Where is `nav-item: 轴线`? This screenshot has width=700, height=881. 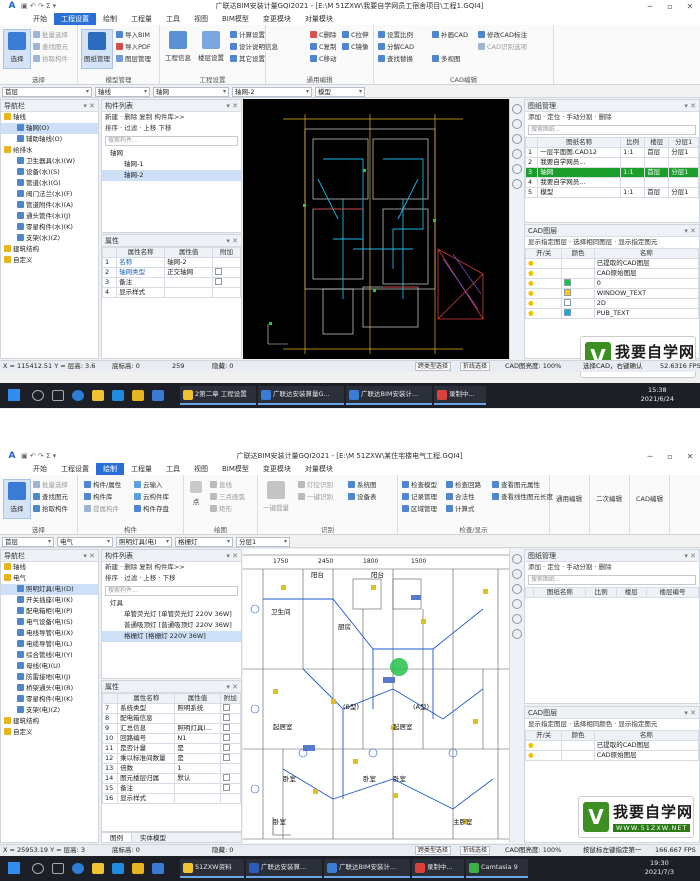 nav-item: 轴线 is located at coordinates (49, 567).